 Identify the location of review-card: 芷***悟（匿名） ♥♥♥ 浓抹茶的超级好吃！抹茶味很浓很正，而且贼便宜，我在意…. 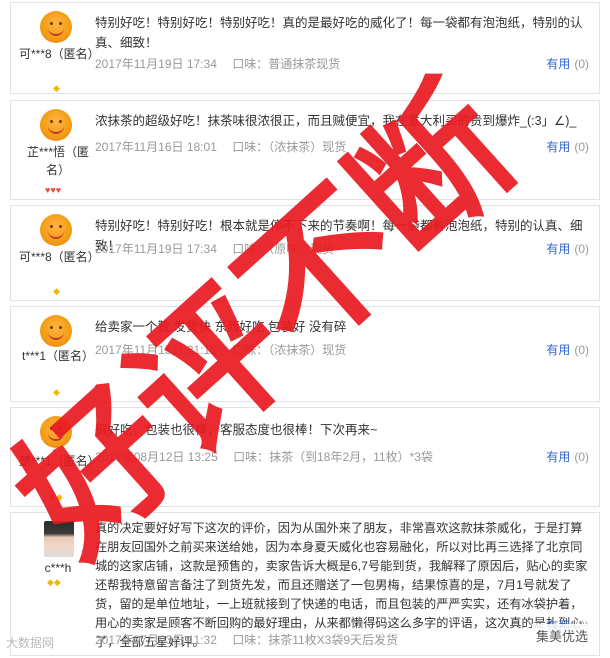
(305, 150).